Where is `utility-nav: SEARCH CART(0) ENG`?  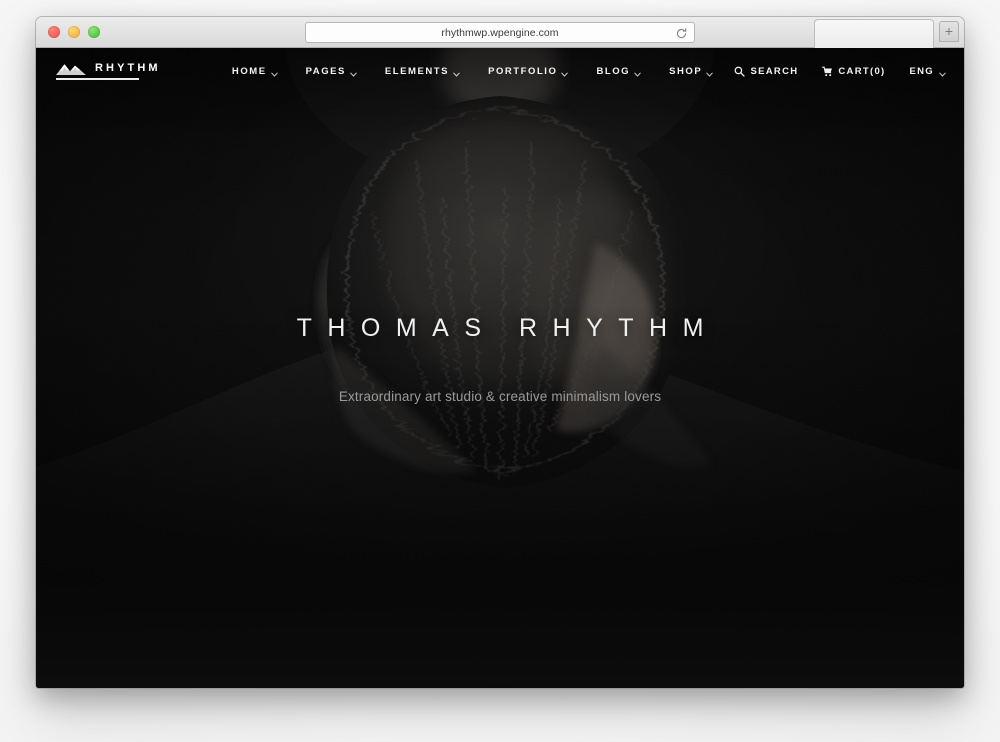 utility-nav: SEARCH CART(0) ENG is located at coordinates (840, 71).